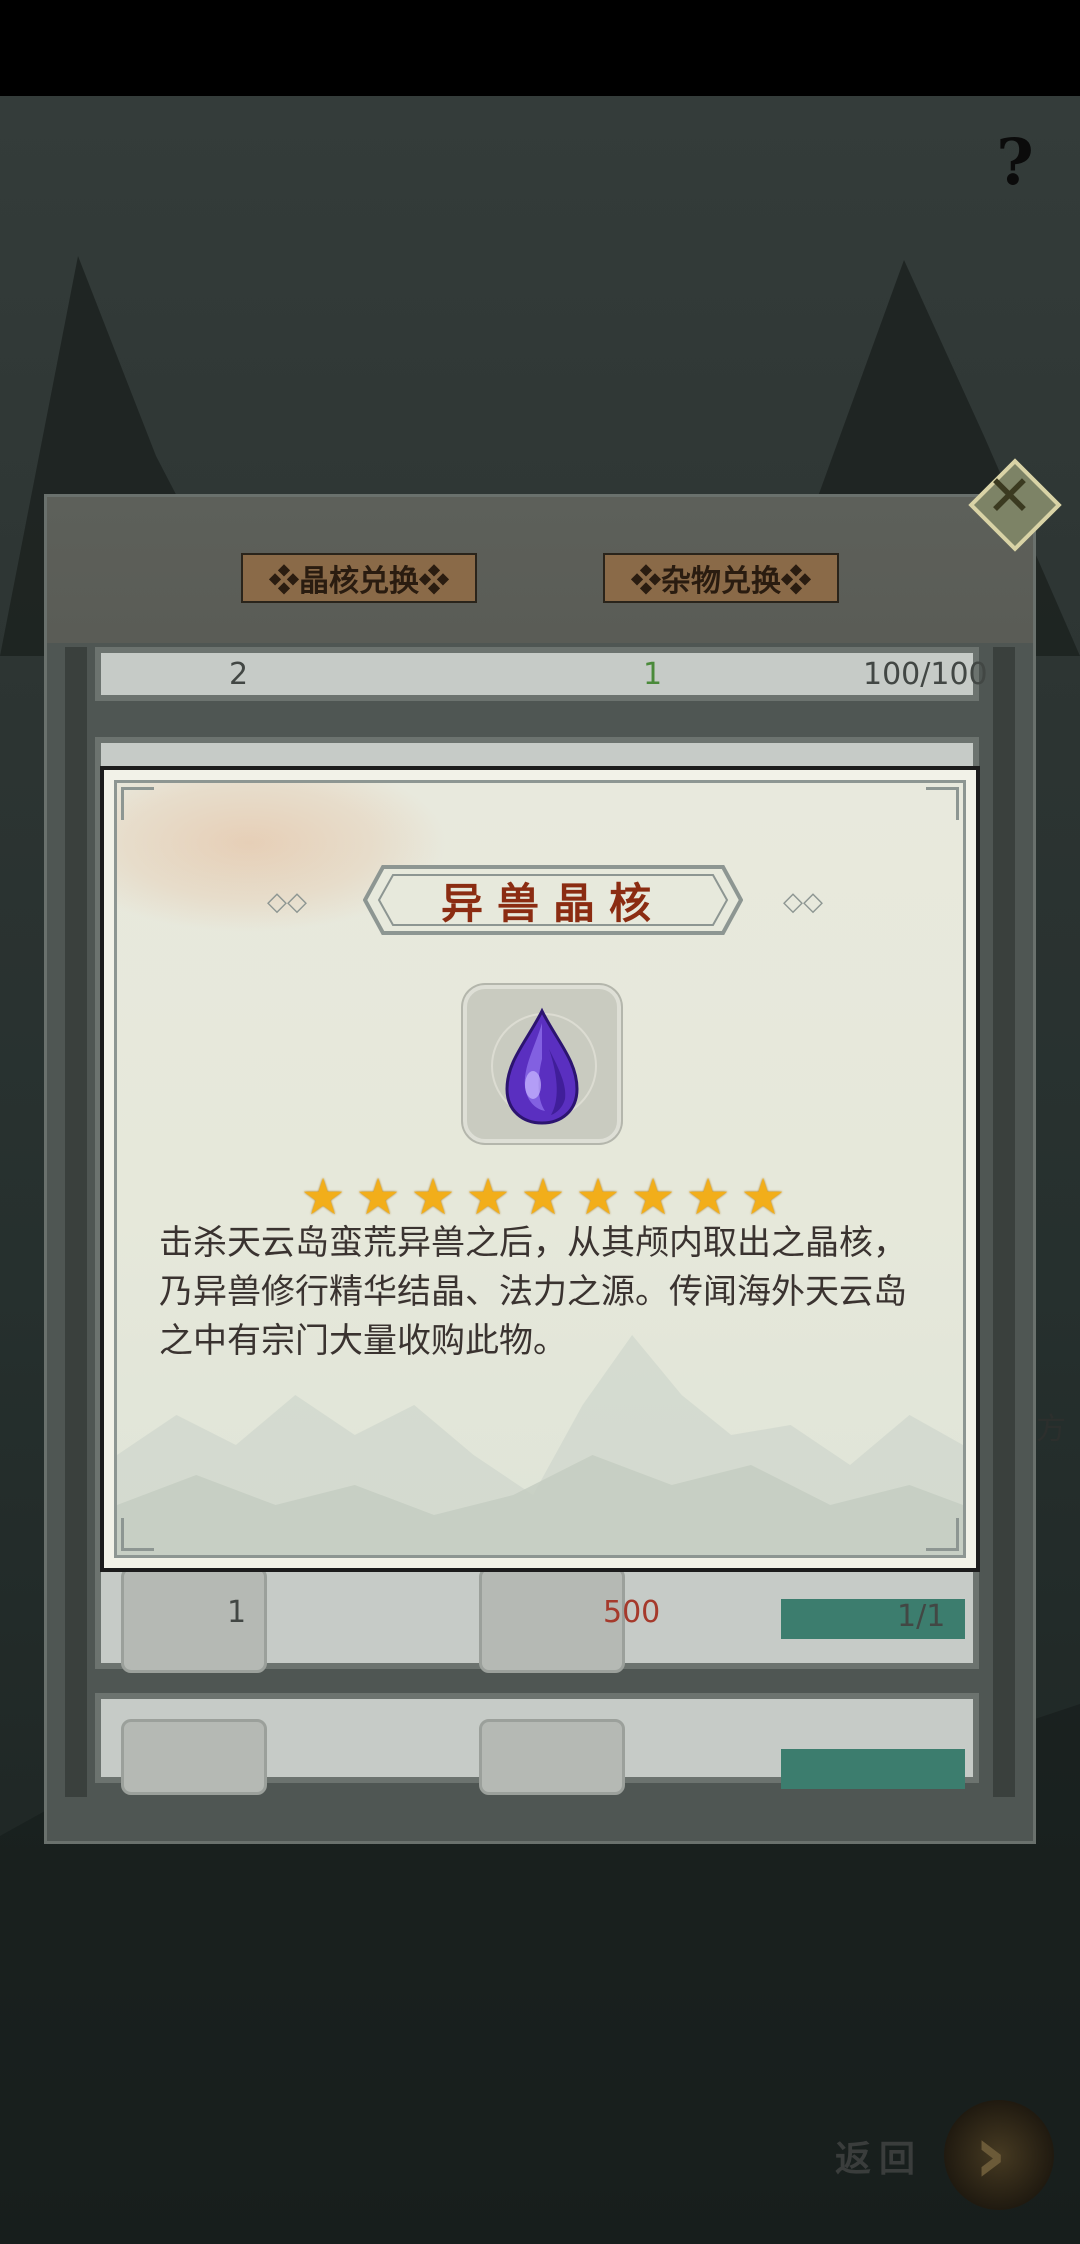  What do you see at coordinates (721, 578) in the screenshot?
I see `tab-misc-exchange: ❖杂物兑换❖` at bounding box center [721, 578].